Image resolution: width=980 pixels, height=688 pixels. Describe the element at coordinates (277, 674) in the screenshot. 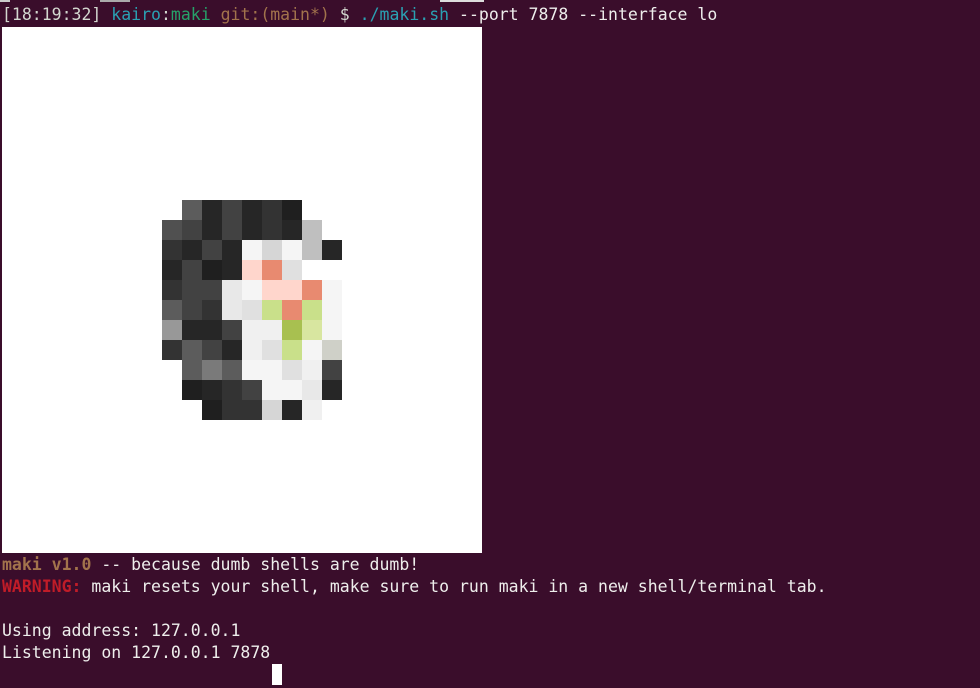

I see `terminal-cursor` at that location.